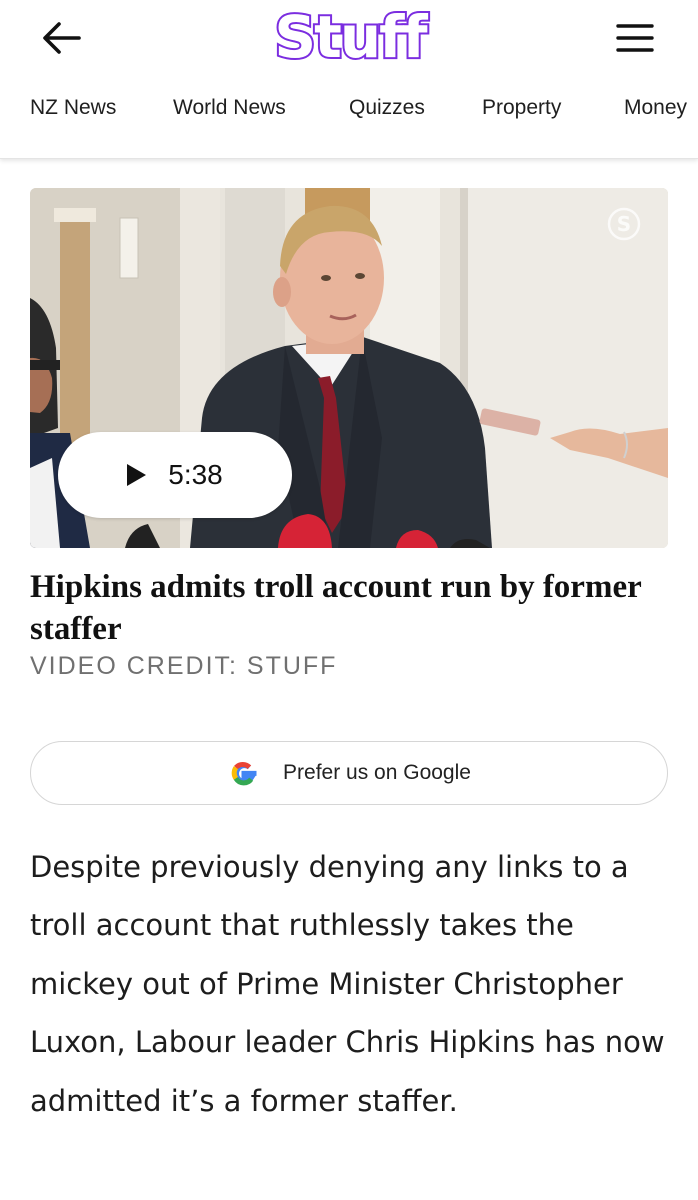  Describe the element at coordinates (377, 772) in the screenshot. I see `prefer-google-label: Prefer us on Google` at that location.